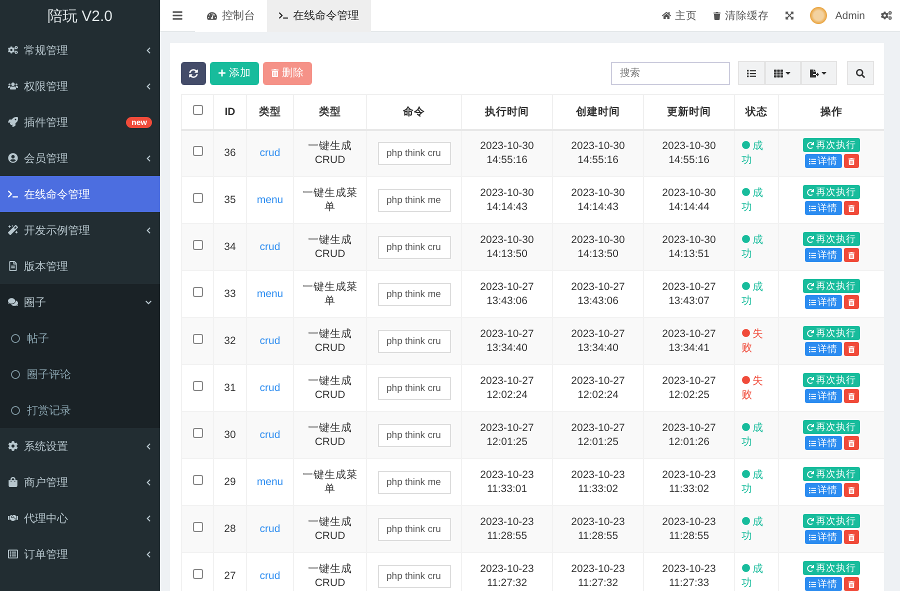 The image size is (900, 591). Describe the element at coordinates (80, 554) in the screenshot. I see `sidebar-item: 订单管理` at that location.